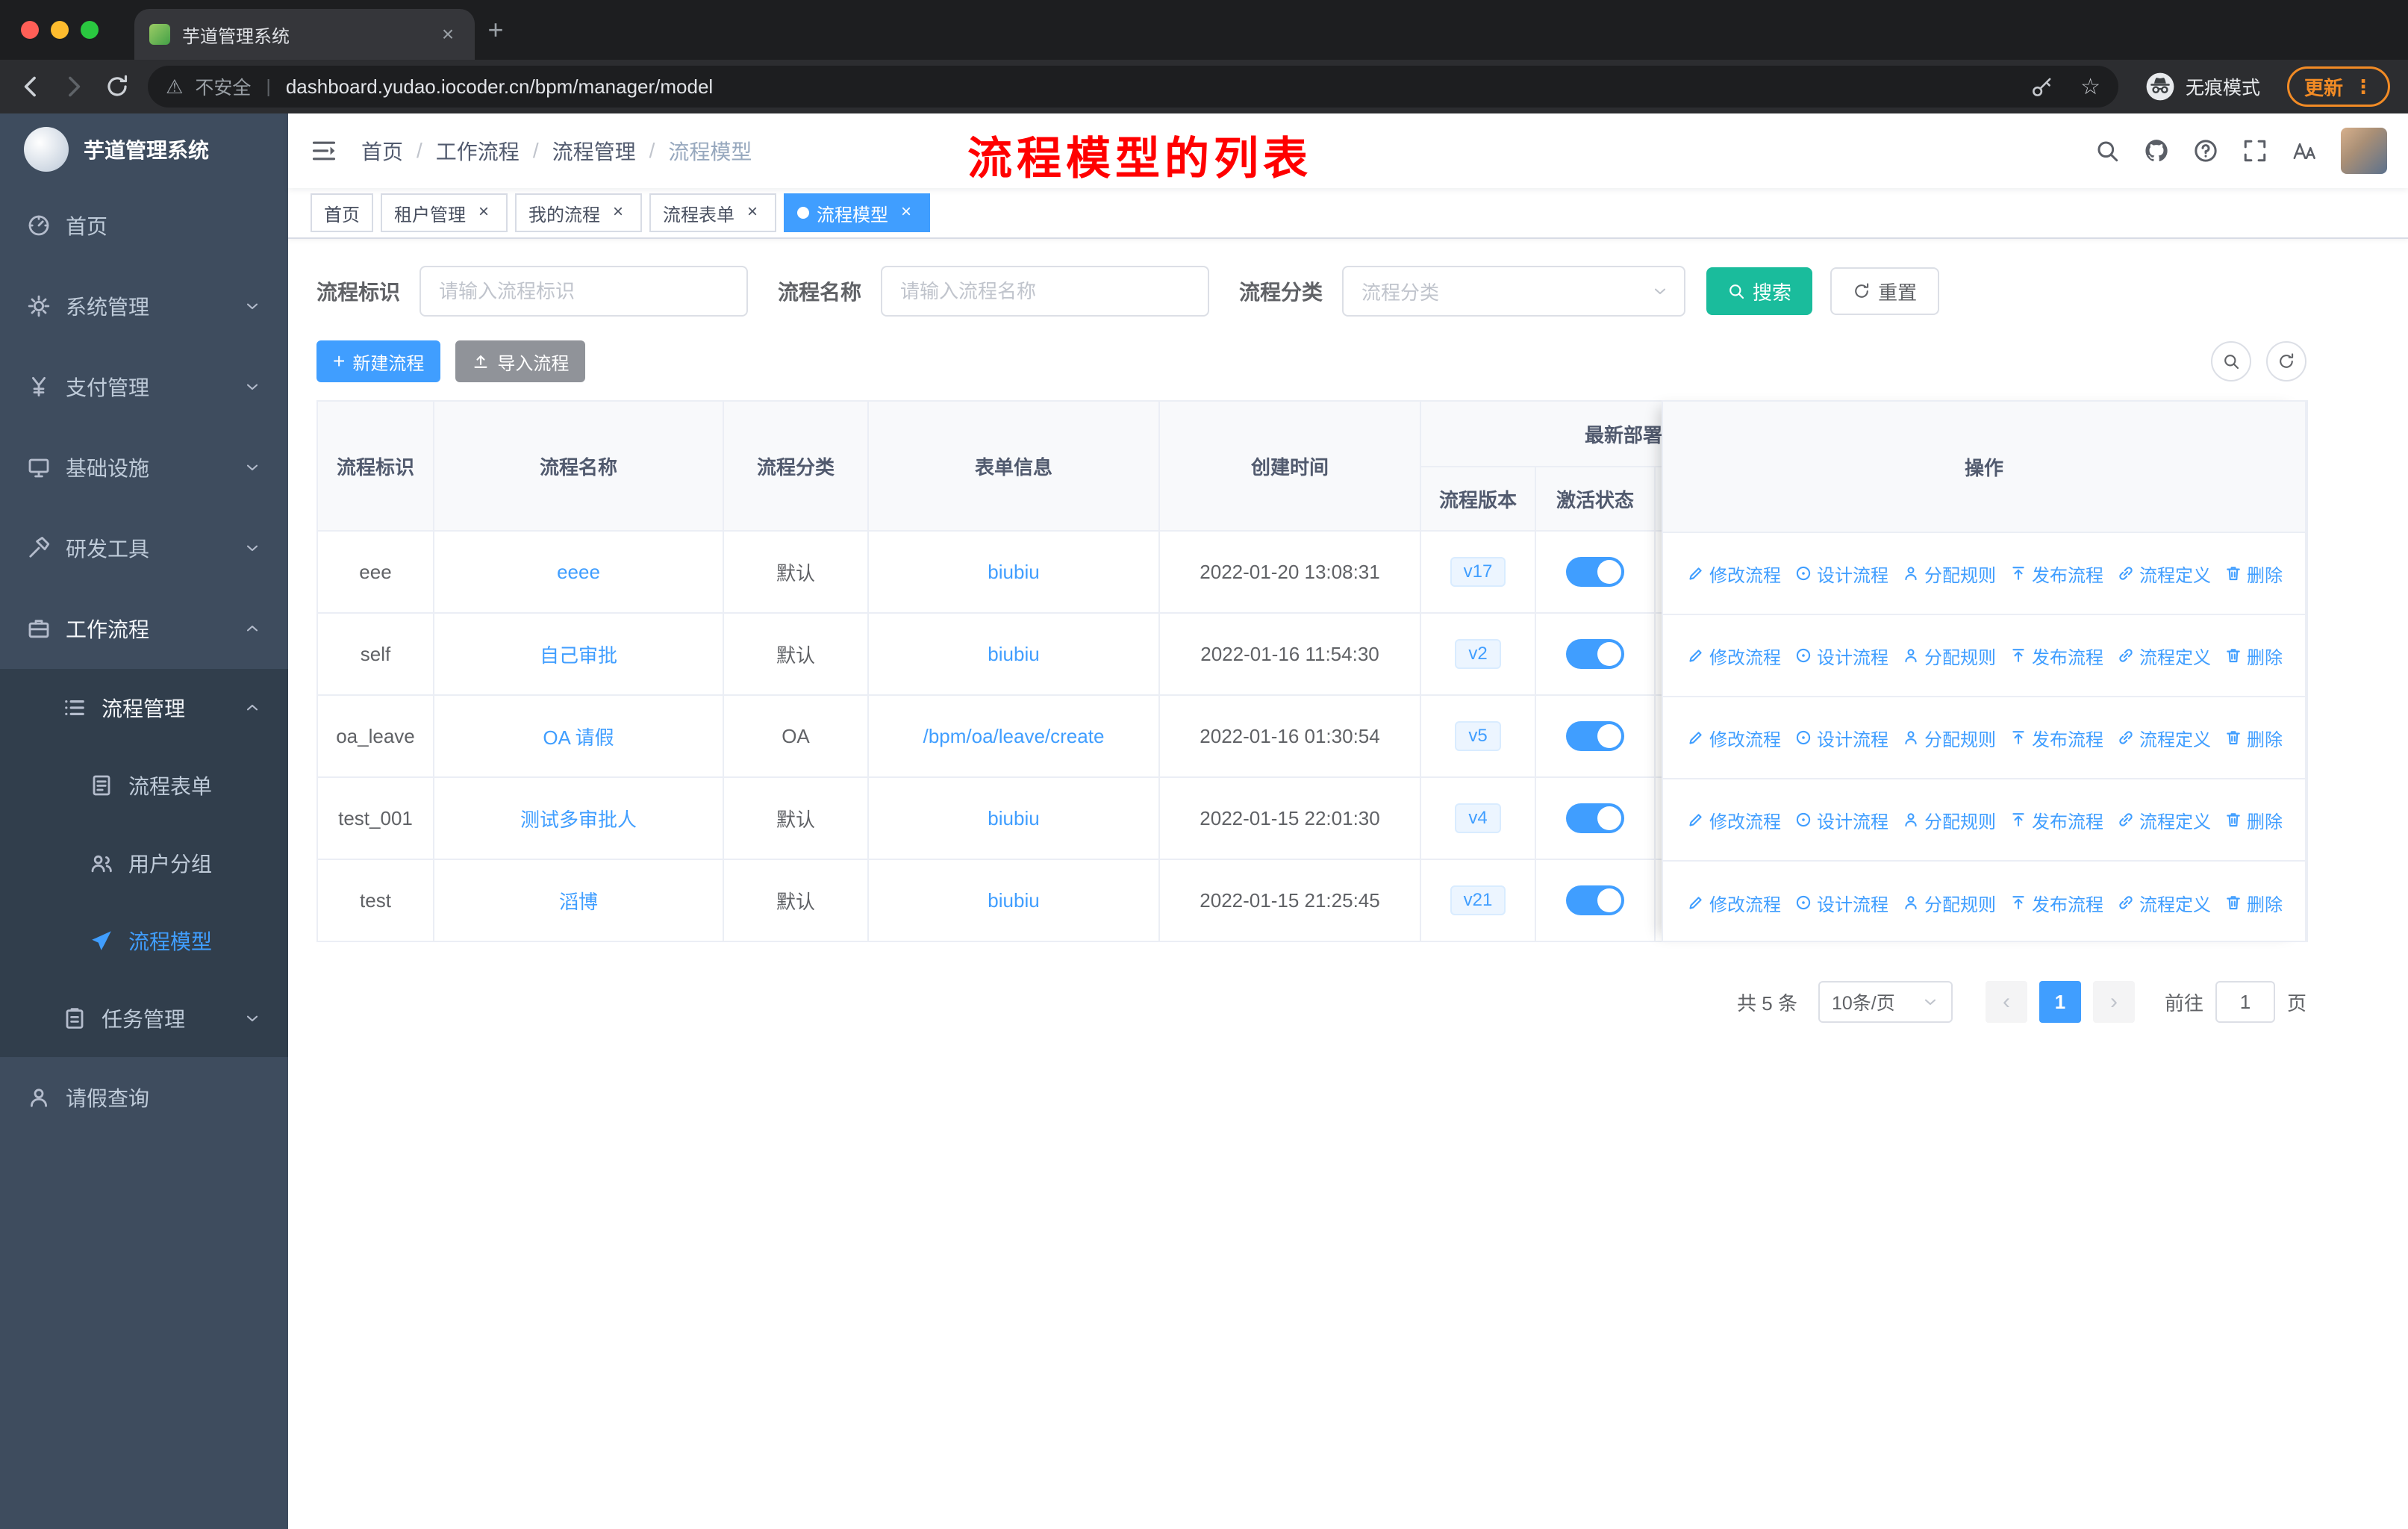 The height and width of the screenshot is (1529, 2408). Describe the element at coordinates (578, 656) in the screenshot. I see `process-name-link: 自己审批` at that location.